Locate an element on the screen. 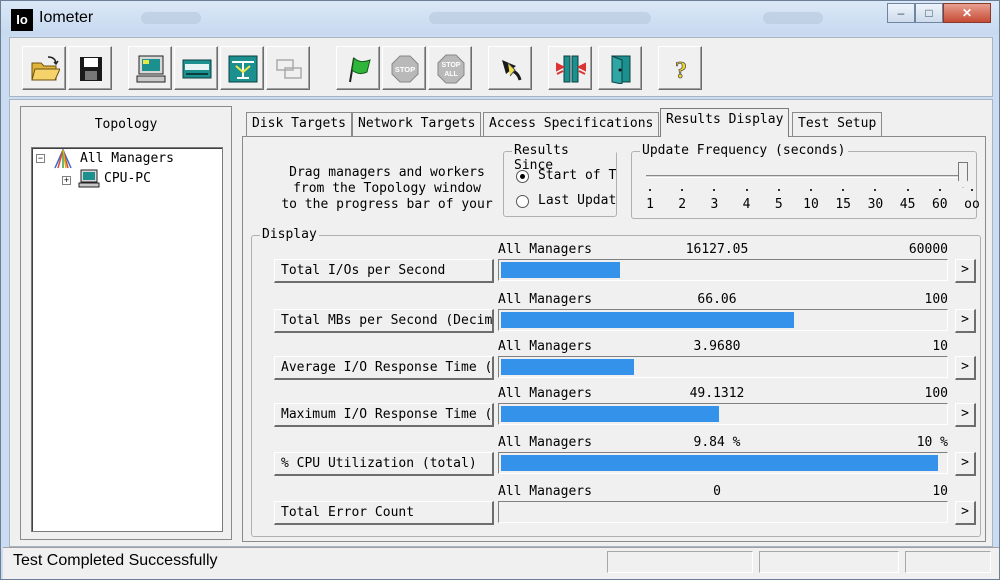  tab-test-setup: Test Setup is located at coordinates (837, 124).